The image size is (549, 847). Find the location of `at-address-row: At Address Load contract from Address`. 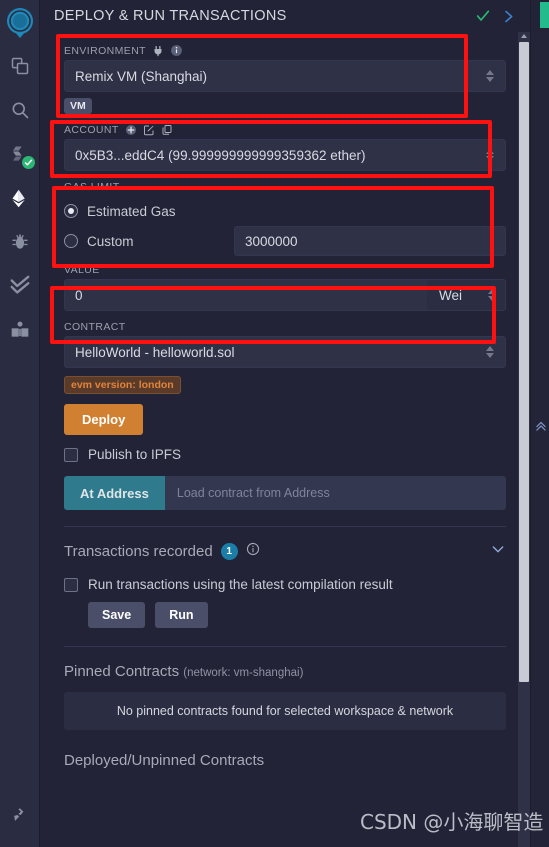

at-address-row: At Address Load contract from Address is located at coordinates (285, 493).